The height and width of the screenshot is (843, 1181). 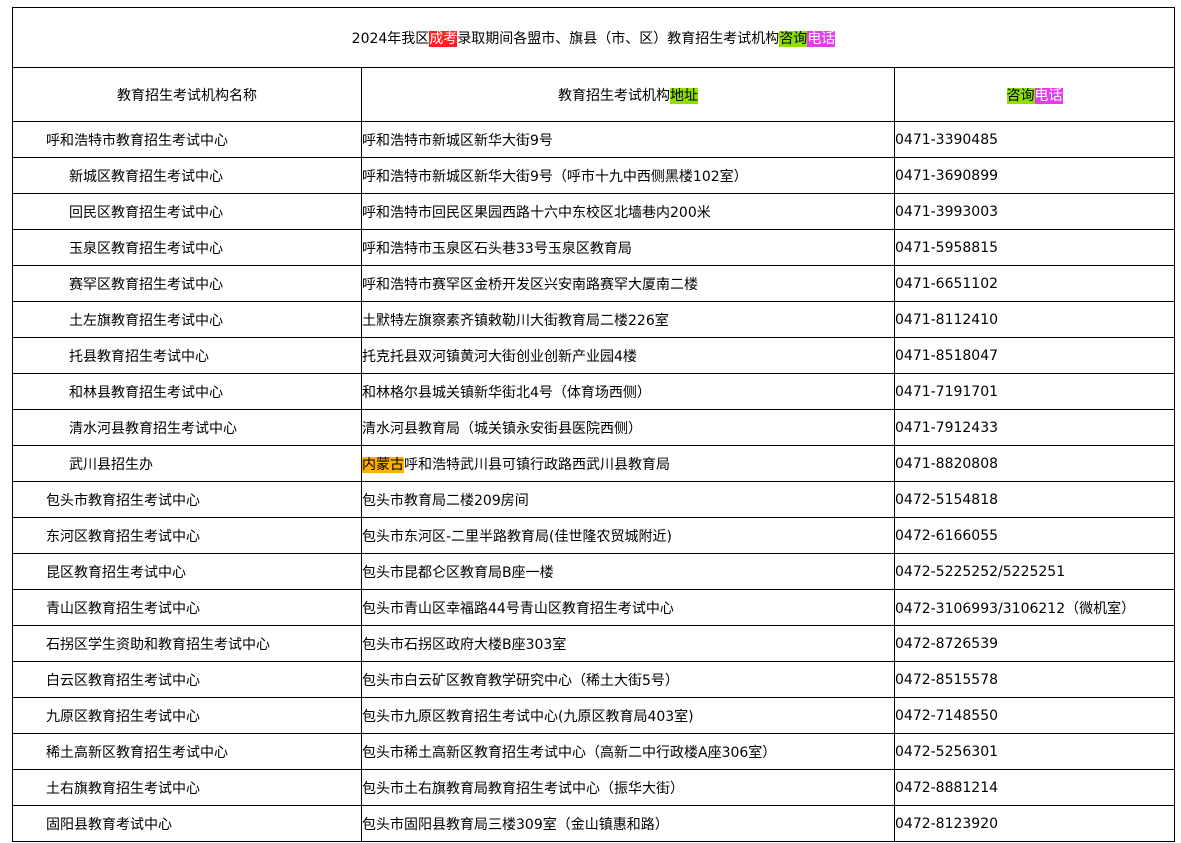 I want to click on cell-address: 内蒙古呼和浩特武川县可镇行政路西武川县教育局, so click(x=628, y=463).